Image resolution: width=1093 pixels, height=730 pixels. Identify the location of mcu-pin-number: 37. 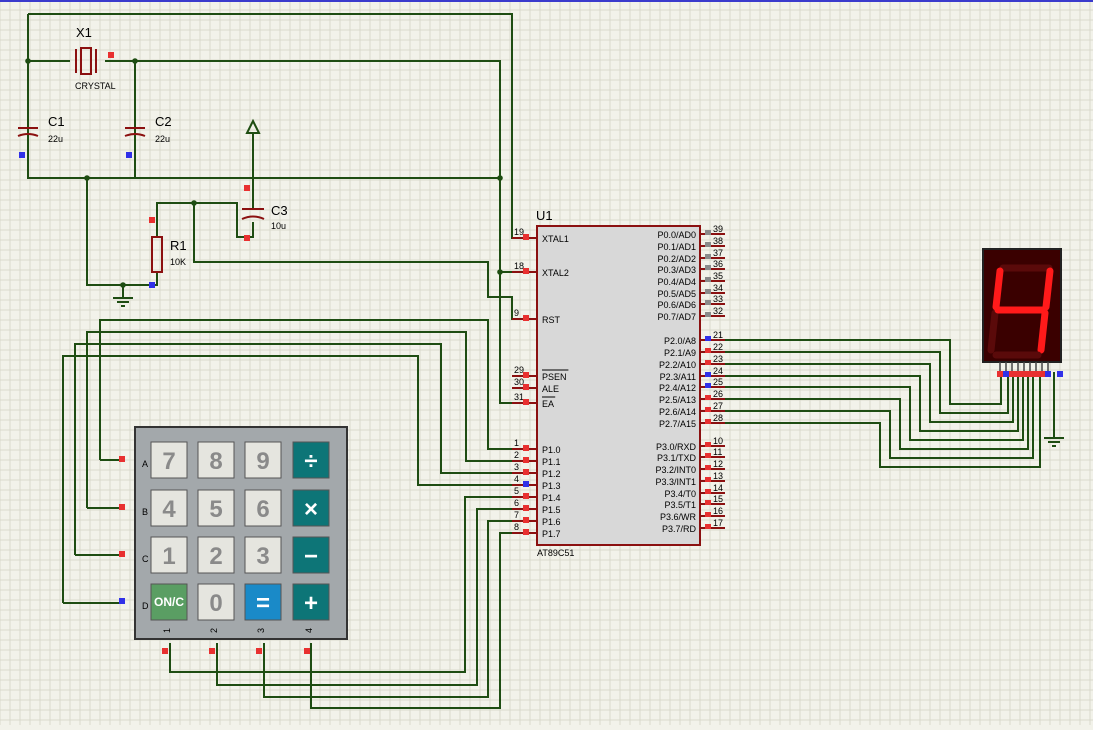
(718, 253).